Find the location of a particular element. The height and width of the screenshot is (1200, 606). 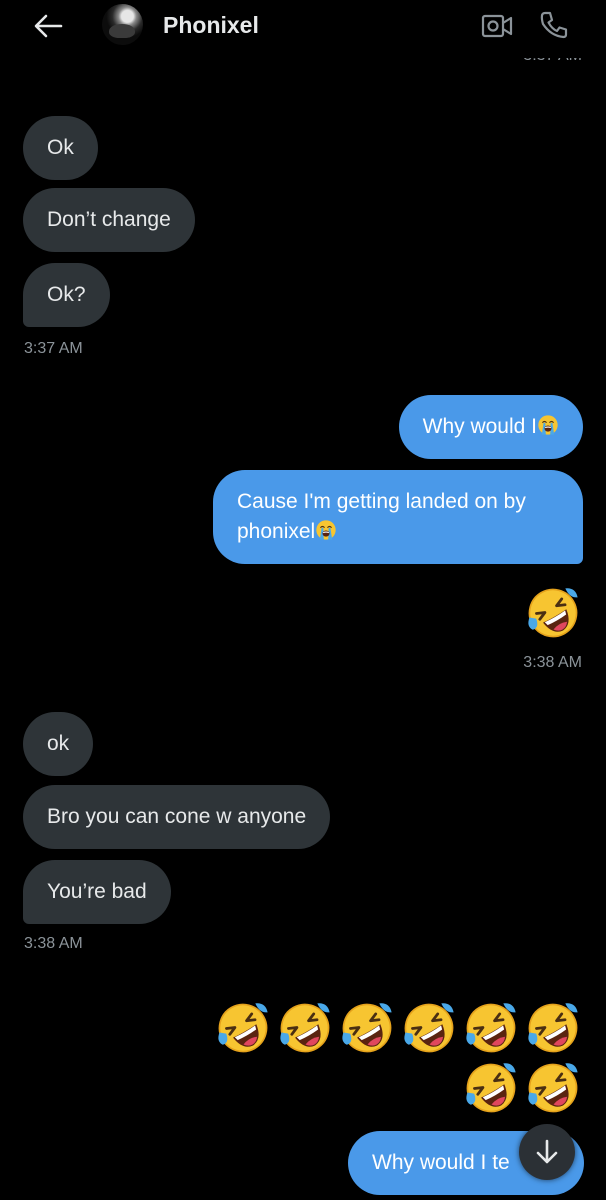

incoming-message: You’re bad is located at coordinates (97, 892).